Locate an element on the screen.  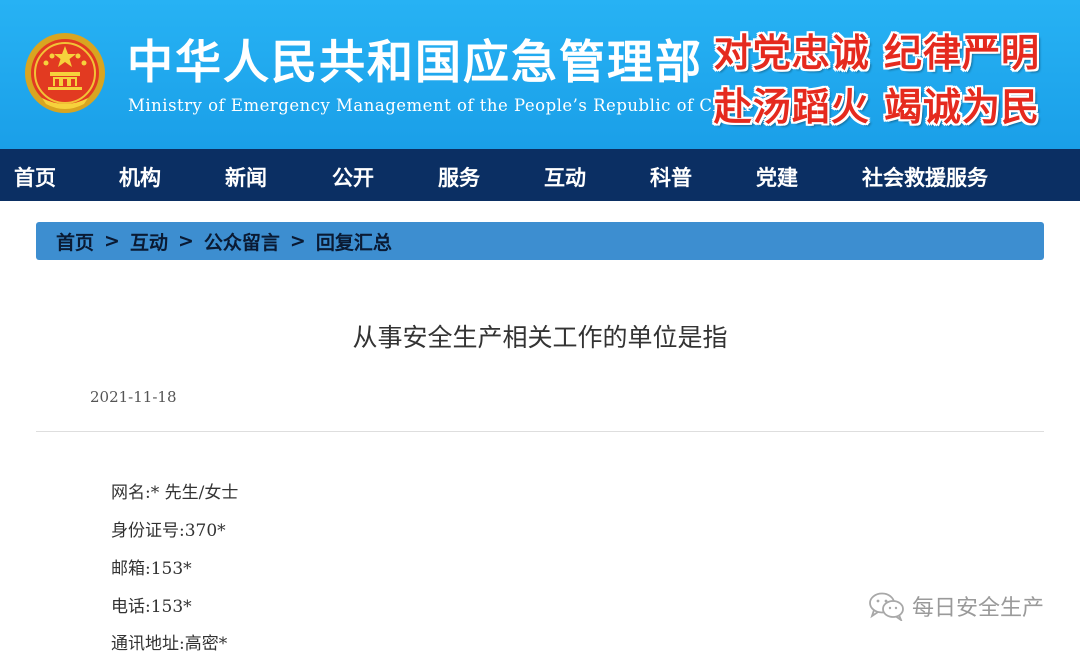
nav-item-services: 服务 is located at coordinates (459, 177).